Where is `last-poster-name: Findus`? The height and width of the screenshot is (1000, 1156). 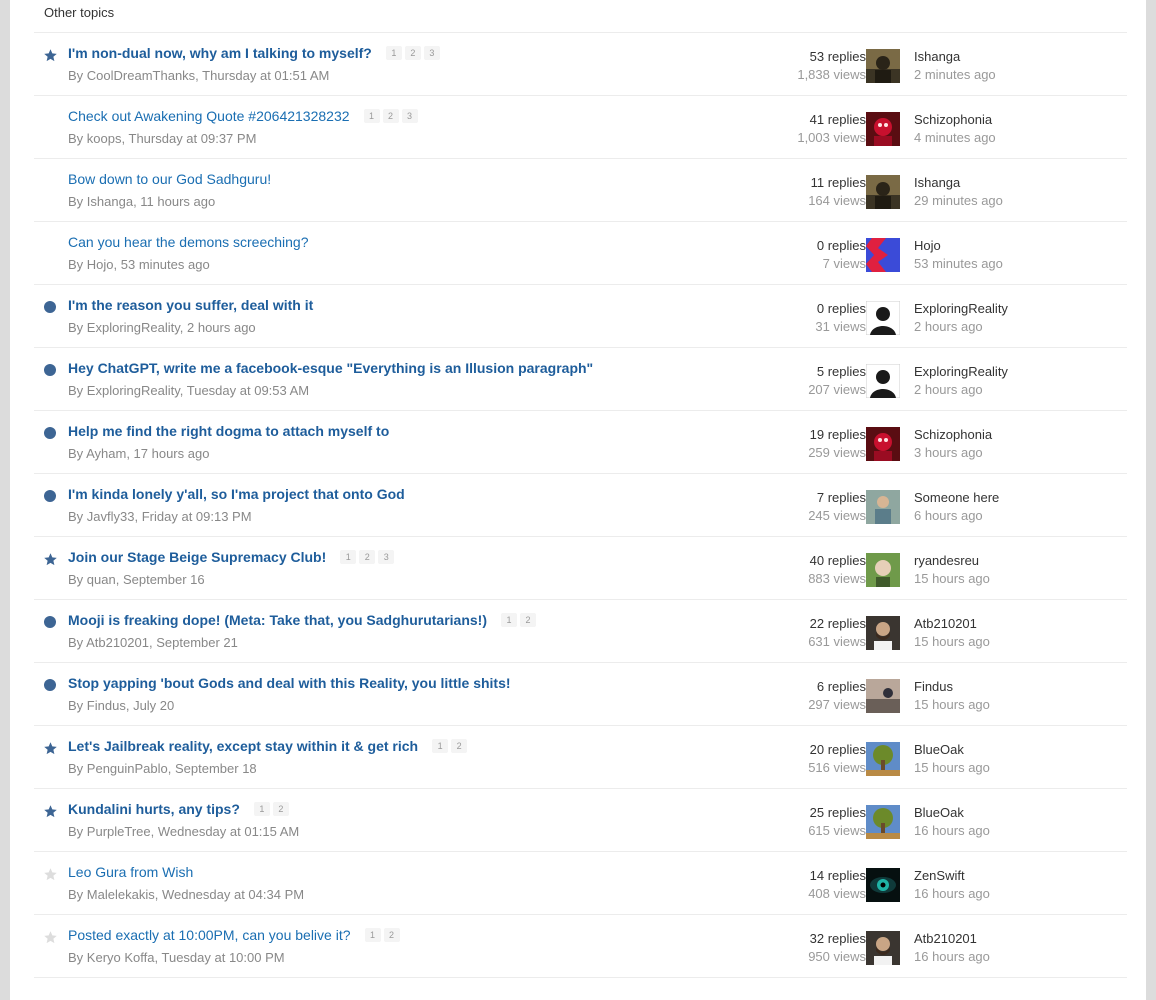 last-poster-name: Findus is located at coordinates (952, 687).